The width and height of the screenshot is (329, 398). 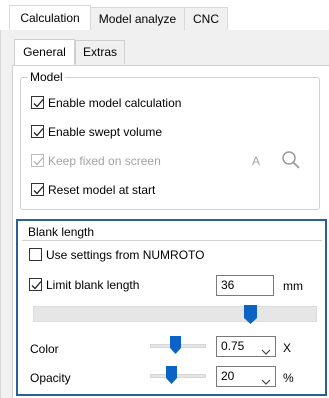 I want to click on color-slider-thumb, so click(x=176, y=345).